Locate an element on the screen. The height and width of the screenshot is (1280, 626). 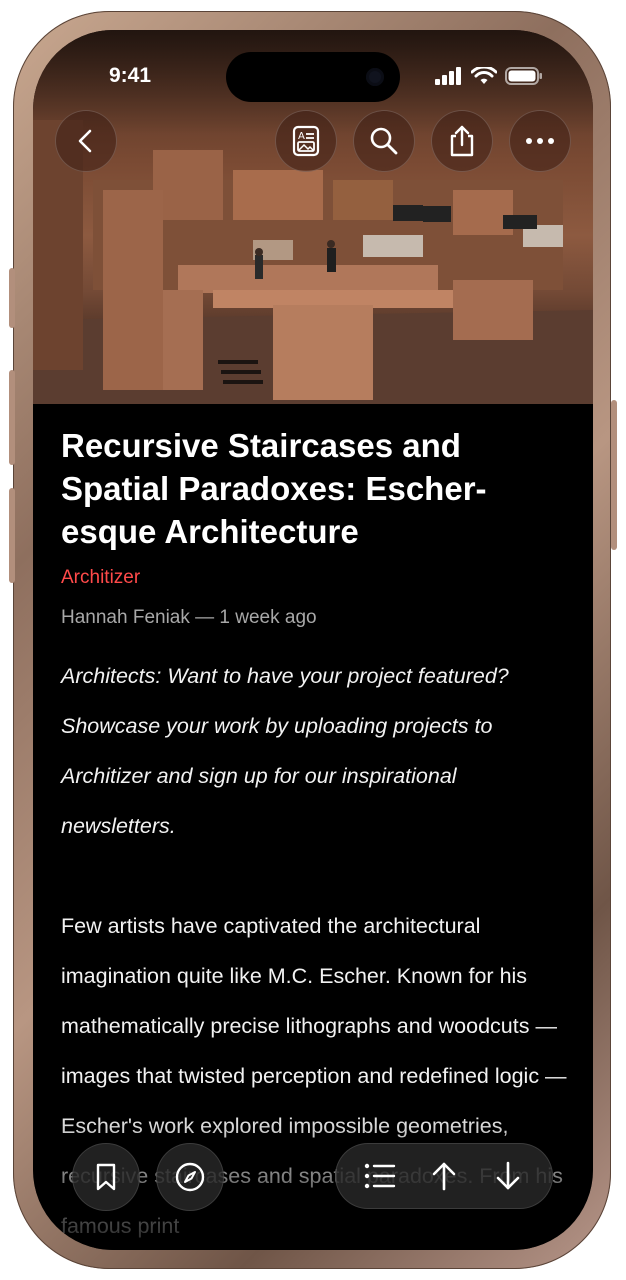
list-icon is located at coordinates (380, 1176).